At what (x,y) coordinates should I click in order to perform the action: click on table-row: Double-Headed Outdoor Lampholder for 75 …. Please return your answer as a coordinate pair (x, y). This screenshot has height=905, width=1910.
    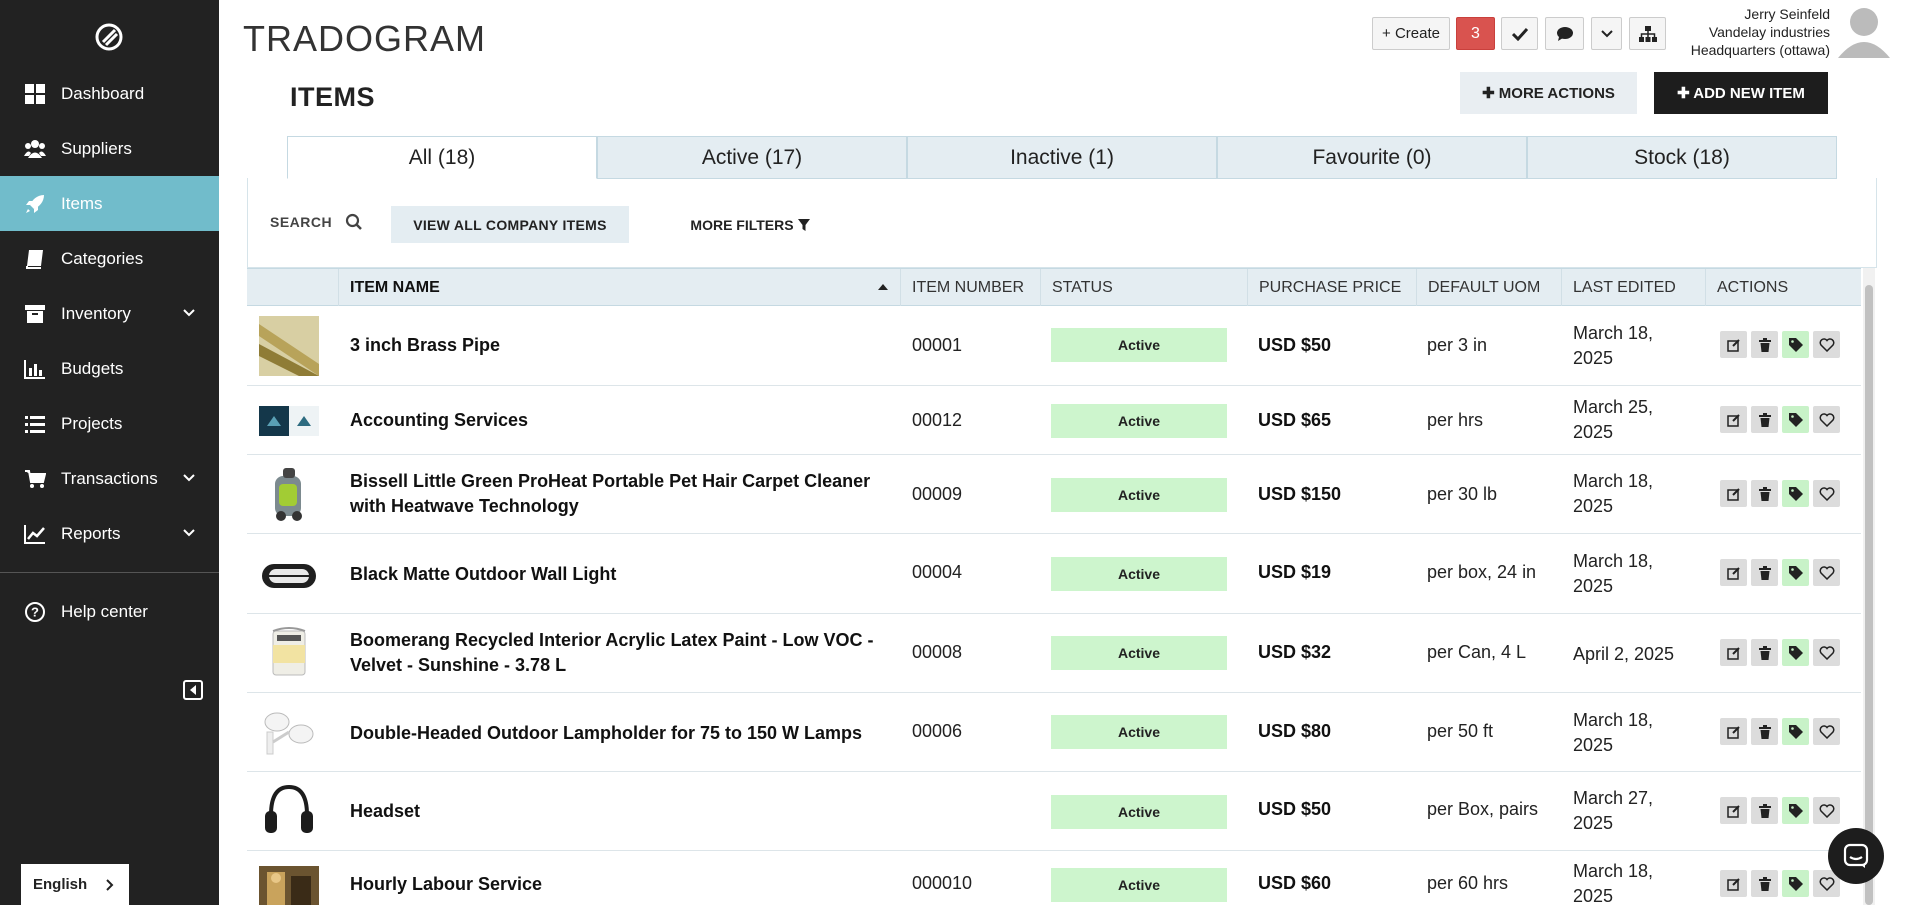
    Looking at the image, I should click on (1054, 732).